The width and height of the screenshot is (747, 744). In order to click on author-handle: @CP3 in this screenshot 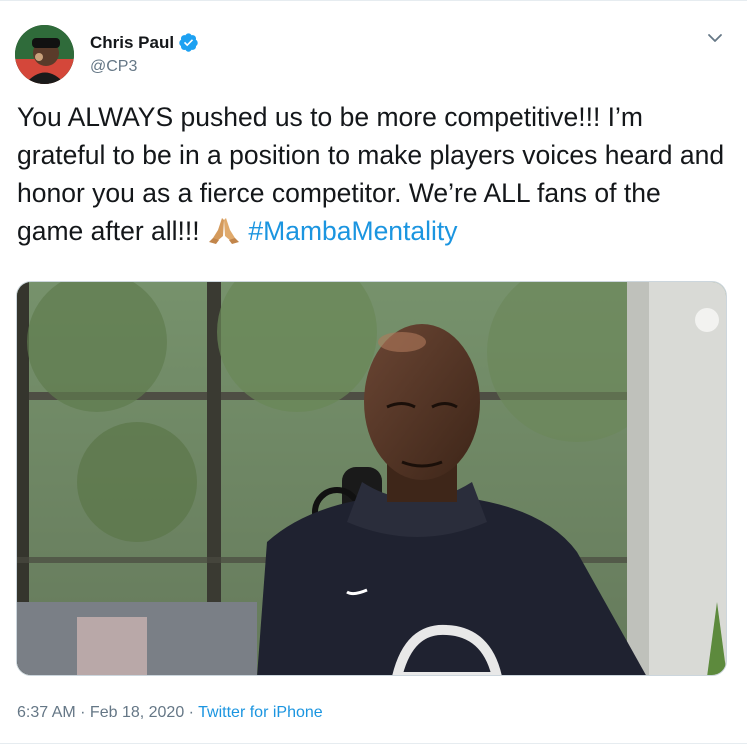, I will do `click(113, 67)`.